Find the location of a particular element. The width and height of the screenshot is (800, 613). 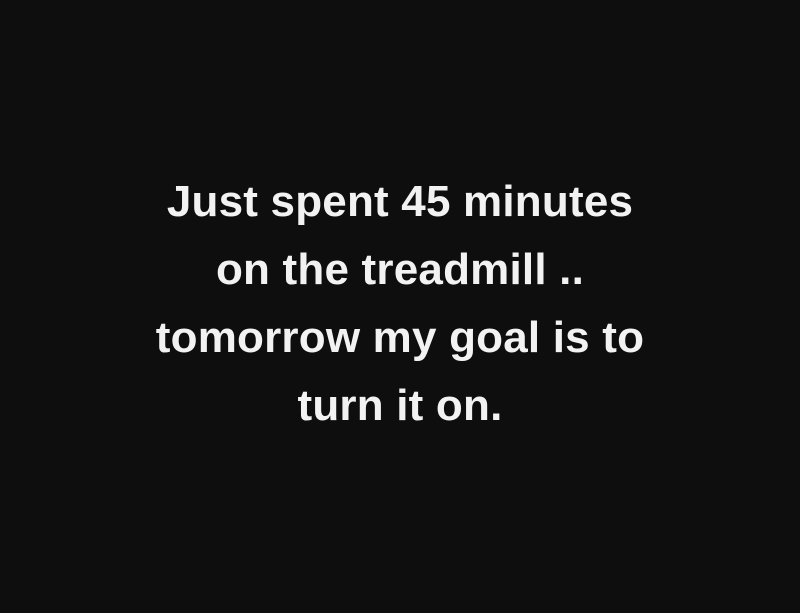

quote-line-4: turn it on. is located at coordinates (400, 405).